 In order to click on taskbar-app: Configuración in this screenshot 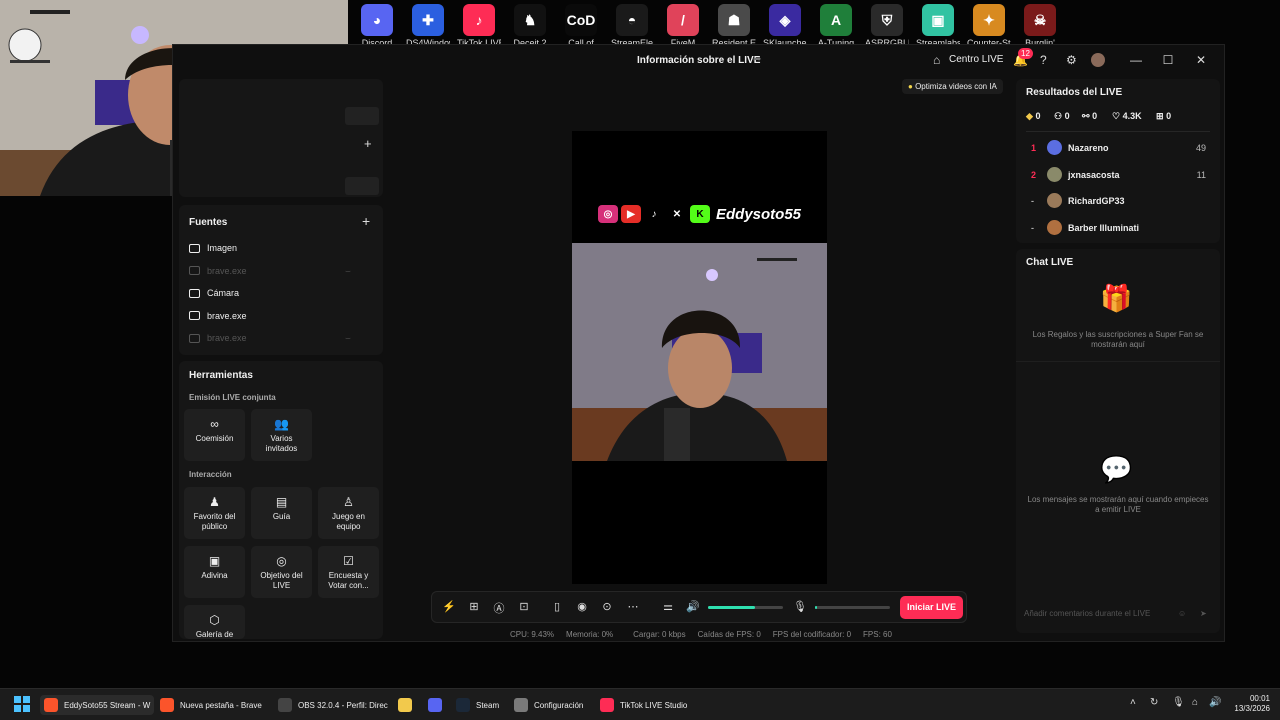, I will do `click(548, 705)`.